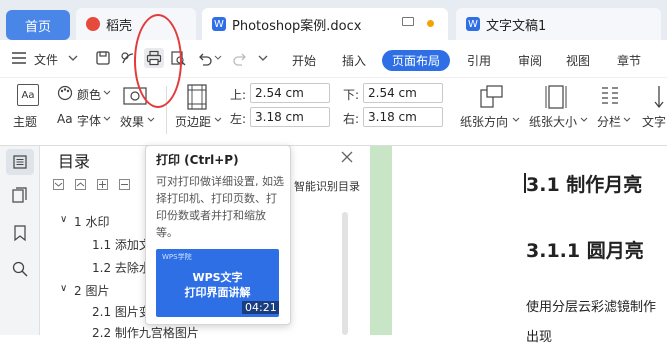 This screenshot has width=667, height=345. I want to click on margins-icon, so click(197, 97).